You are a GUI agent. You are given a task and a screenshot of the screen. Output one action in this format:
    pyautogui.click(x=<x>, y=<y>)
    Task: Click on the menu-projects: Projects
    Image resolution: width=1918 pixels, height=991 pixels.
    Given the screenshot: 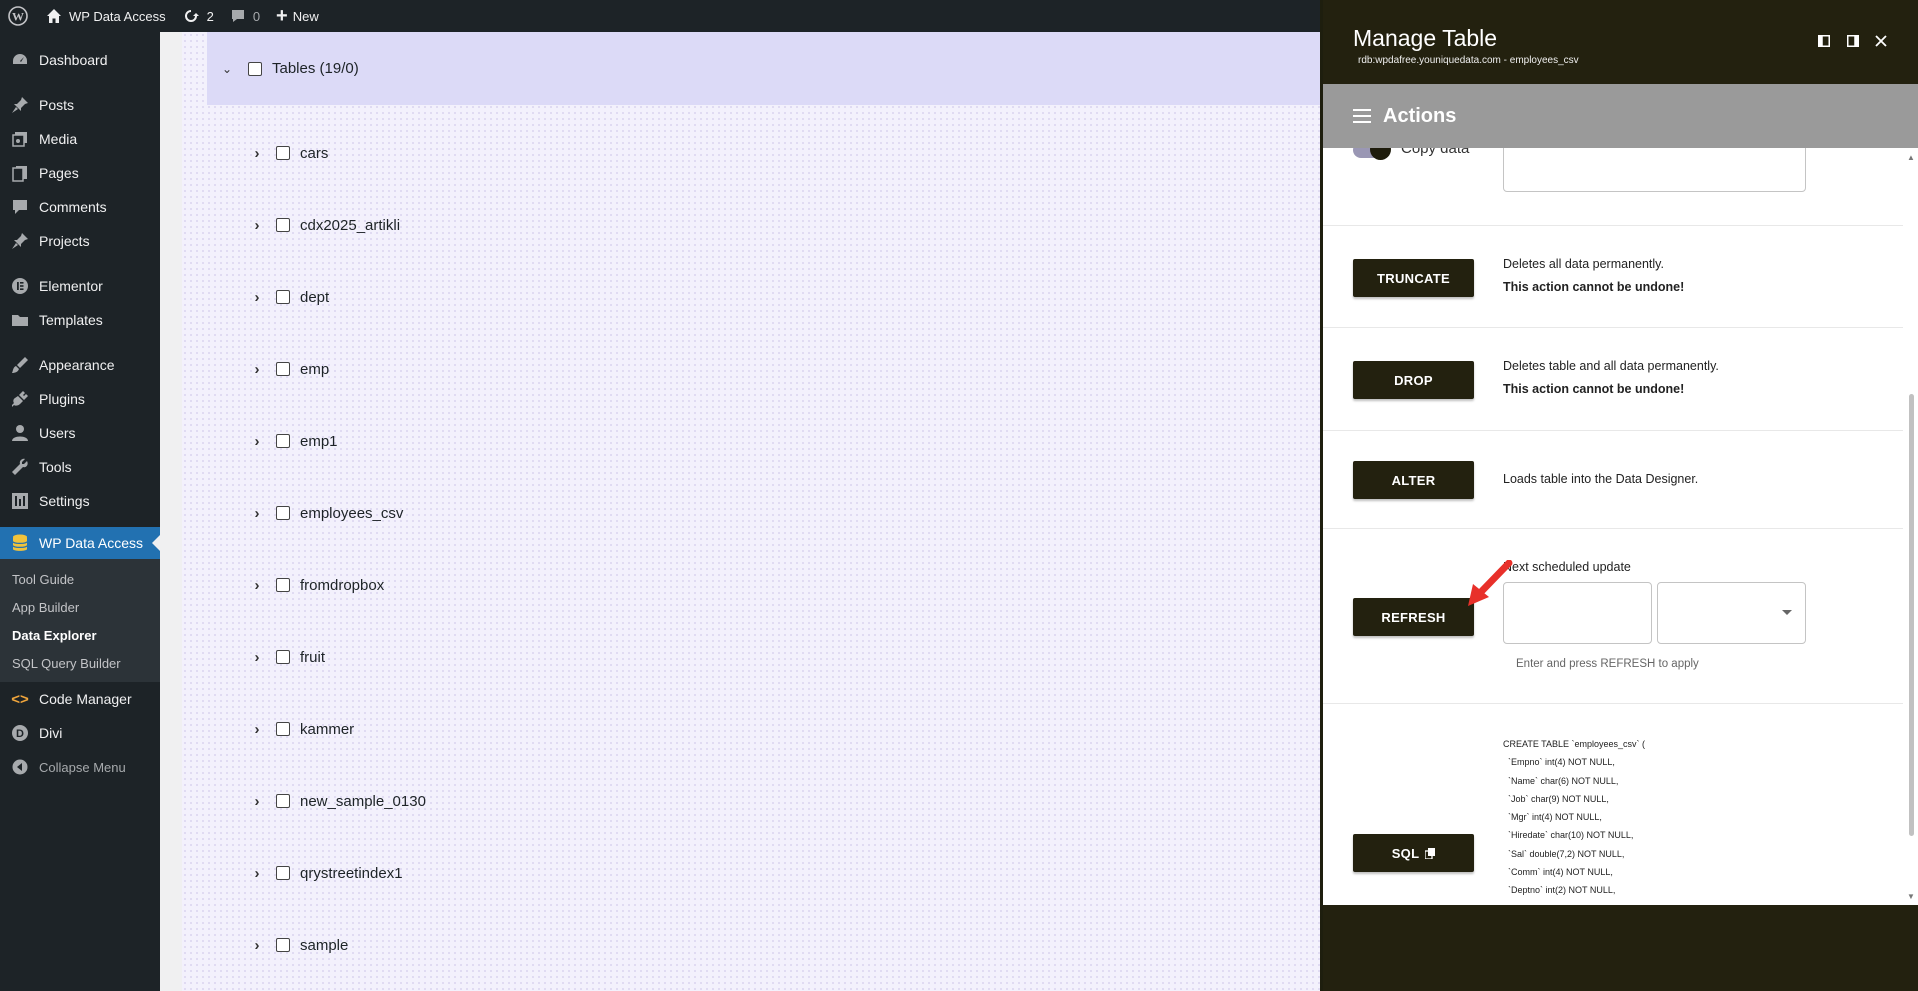 What is the action you would take?
    pyautogui.click(x=80, y=241)
    